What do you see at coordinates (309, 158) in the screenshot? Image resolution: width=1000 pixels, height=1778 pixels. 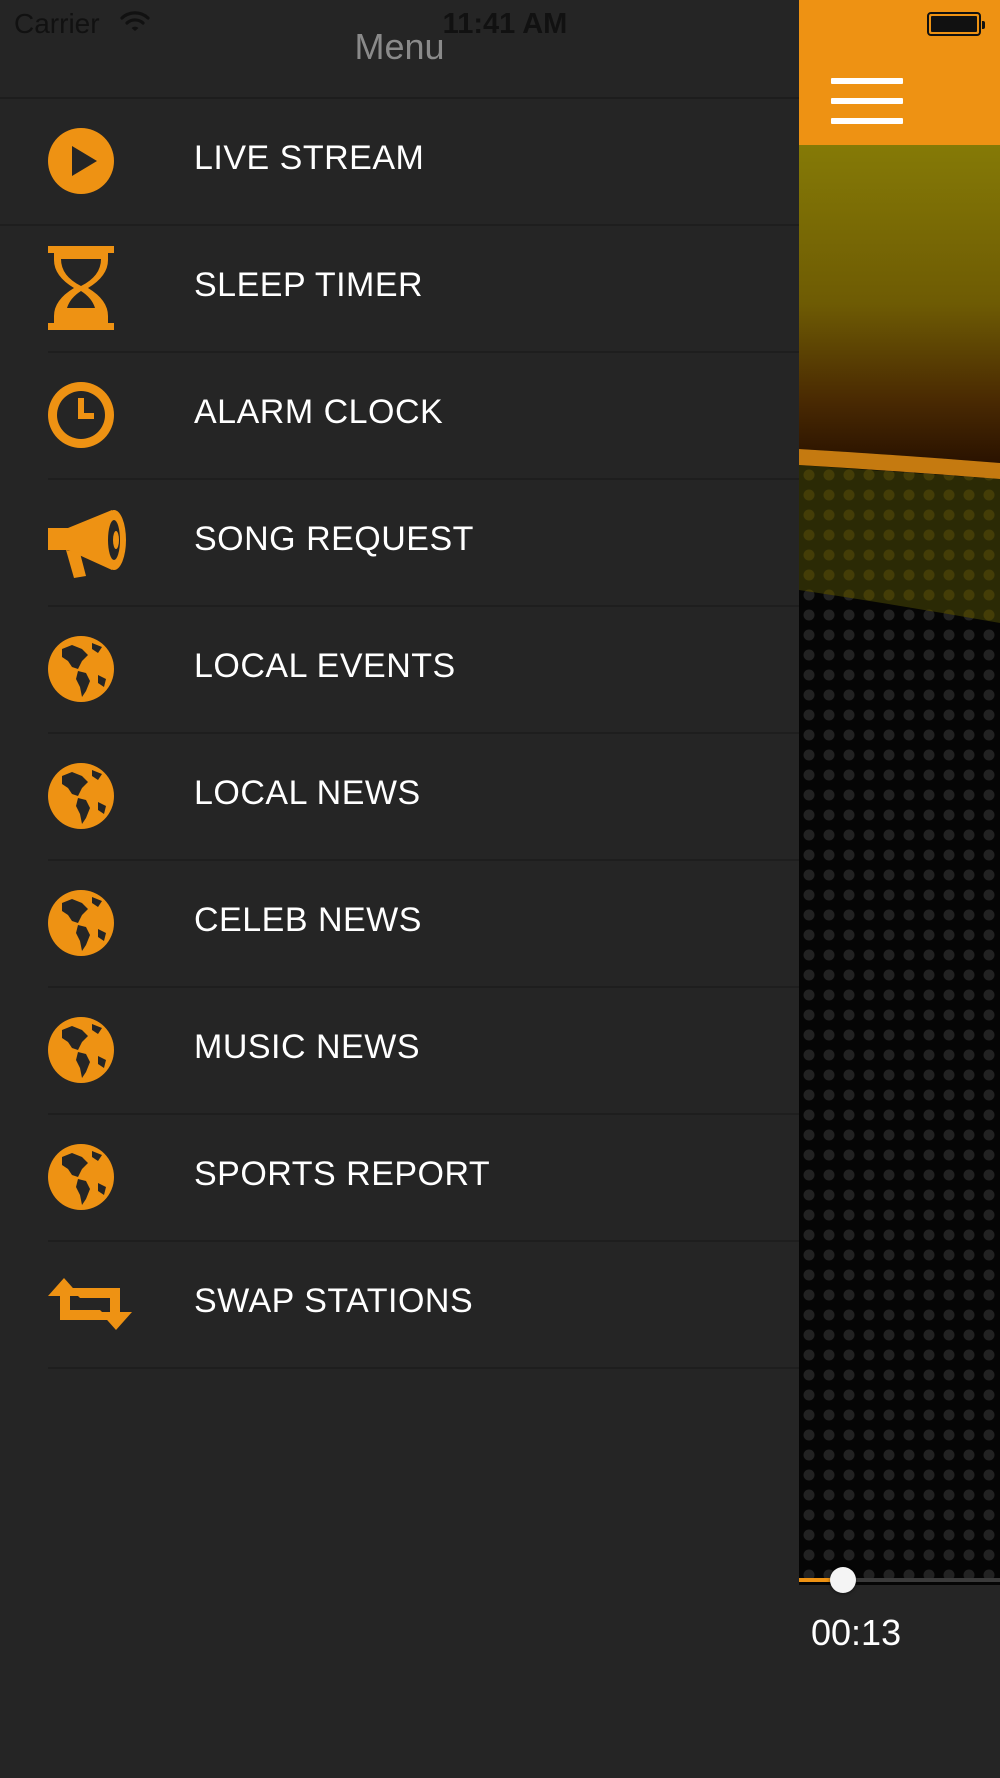 I see `menu-item-label: LIVE STREAM` at bounding box center [309, 158].